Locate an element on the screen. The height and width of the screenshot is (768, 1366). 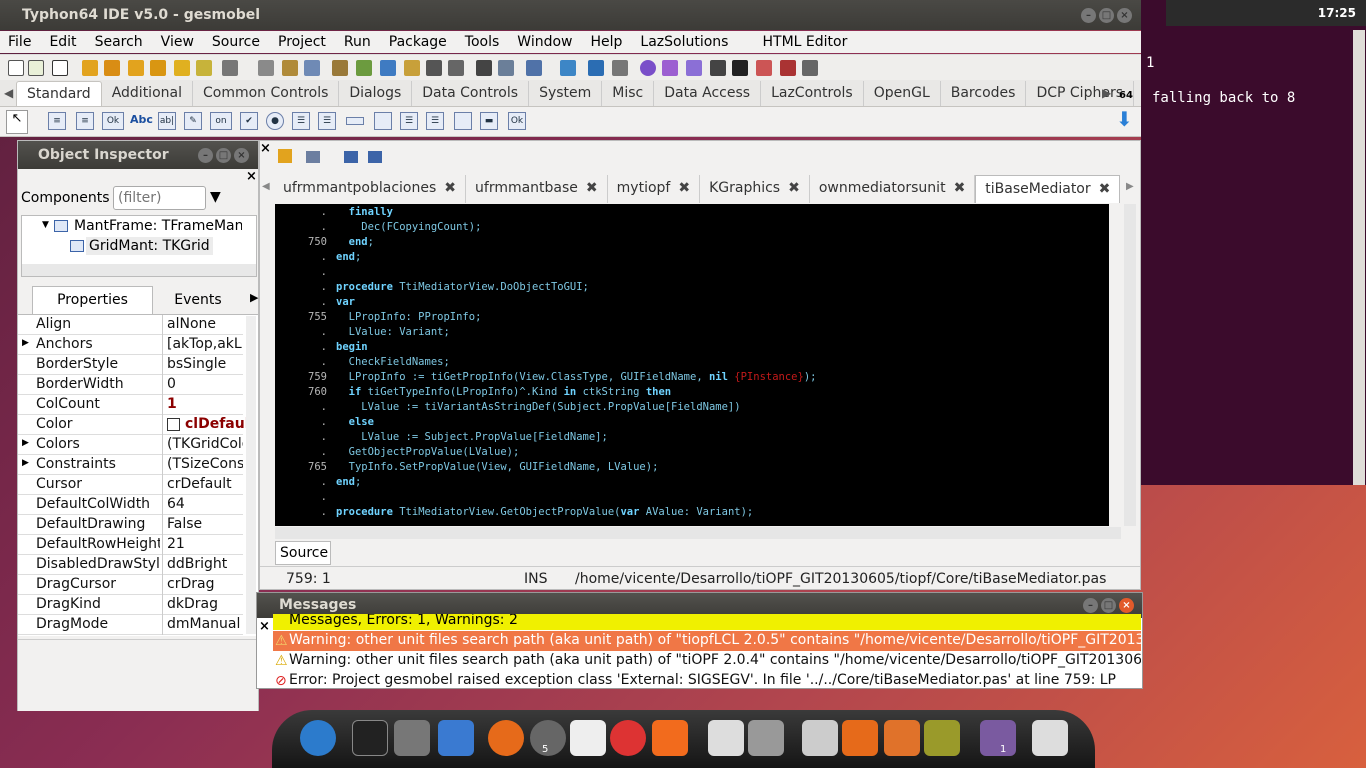
typhon-icon is located at coordinates (456, 738).